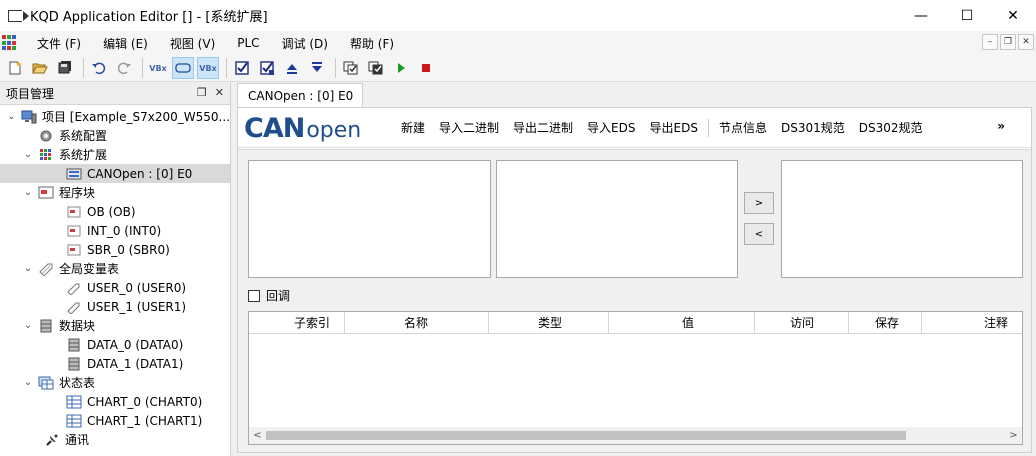 The width and height of the screenshot is (1036, 456). Describe the element at coordinates (46, 193) in the screenshot. I see `program-block-icon` at that location.